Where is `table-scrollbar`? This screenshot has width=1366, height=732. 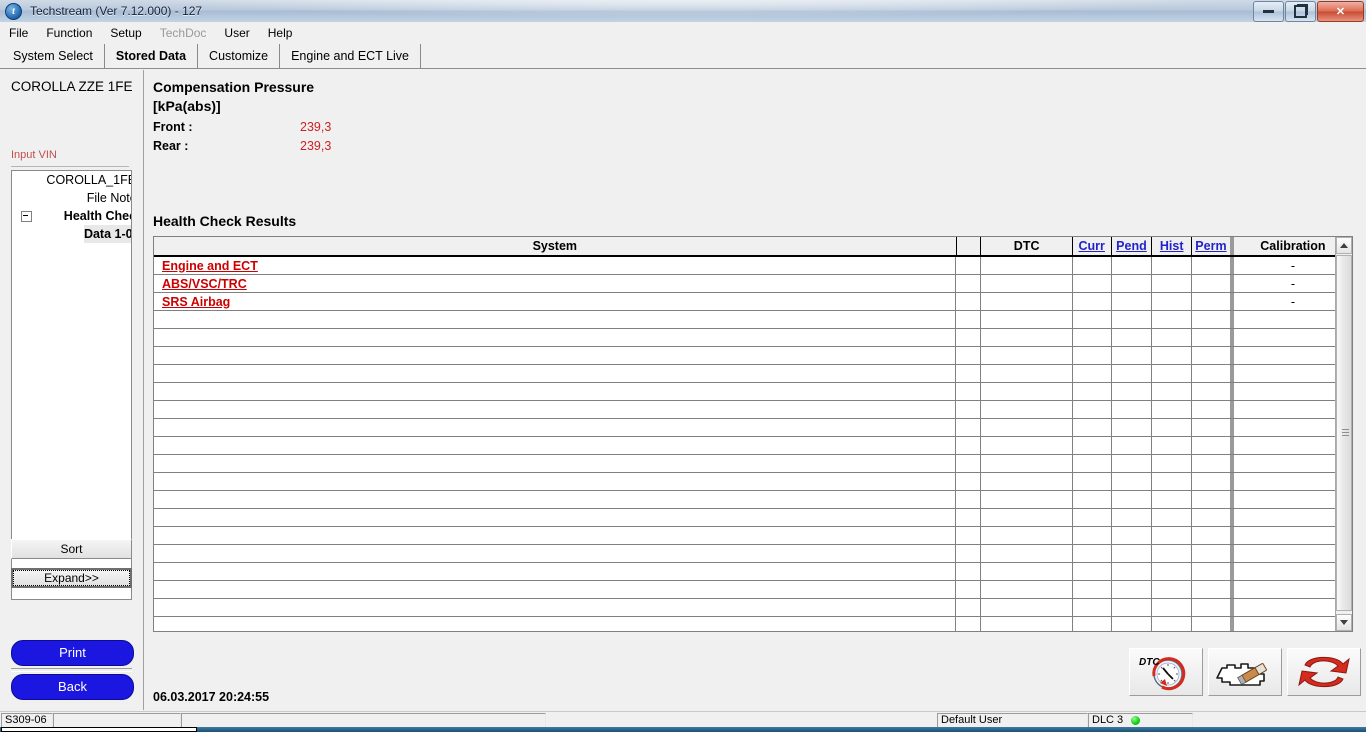 table-scrollbar is located at coordinates (1343, 434).